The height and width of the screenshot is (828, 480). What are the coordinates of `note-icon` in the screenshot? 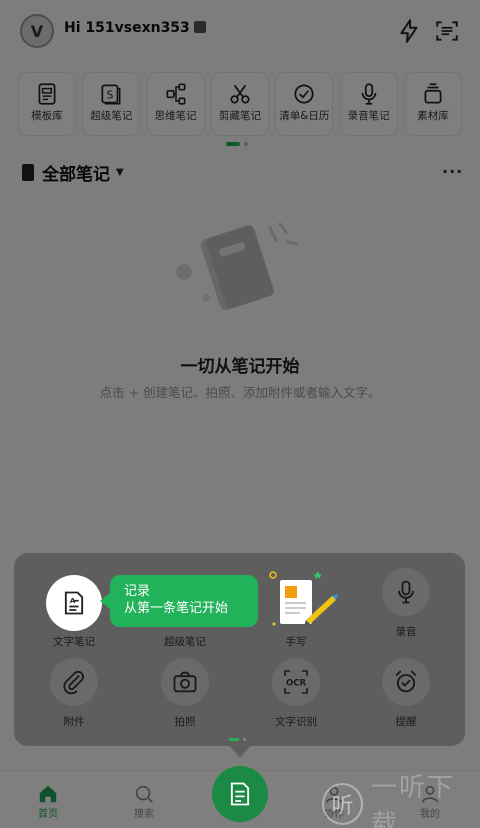 It's located at (240, 794).